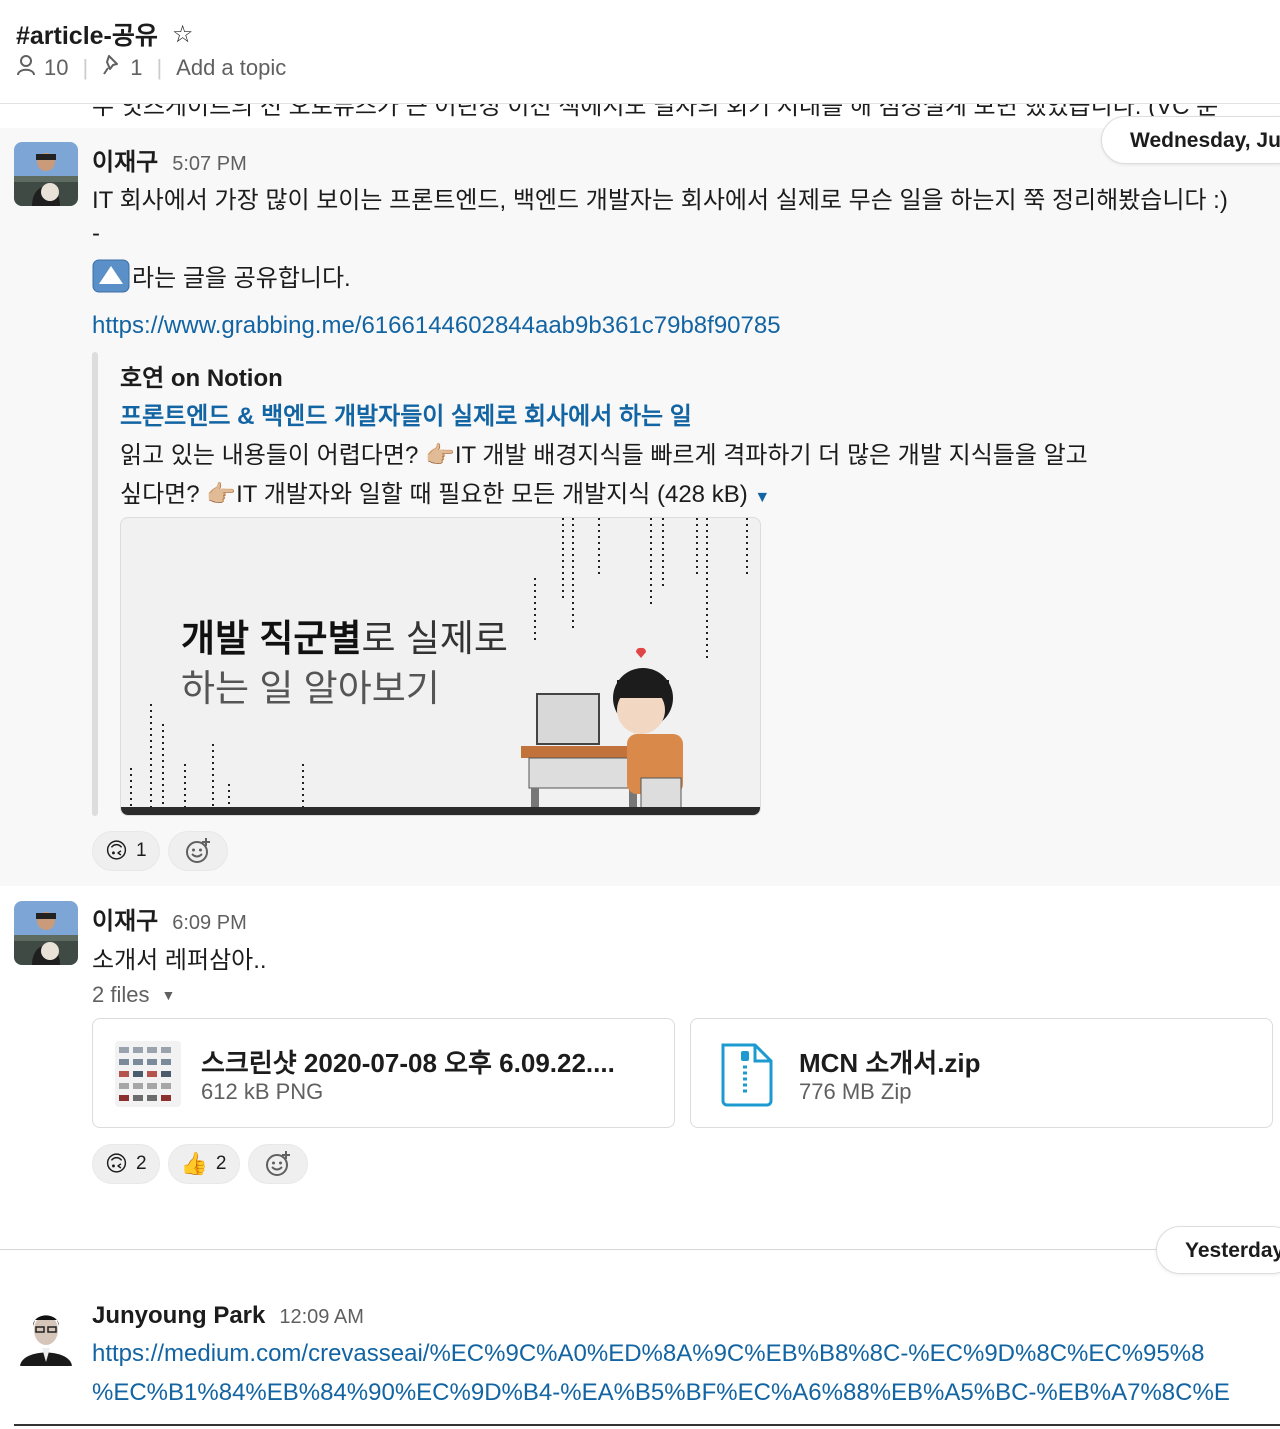  What do you see at coordinates (178, 1316) in the screenshot?
I see `sender-name: Junyoung Park` at bounding box center [178, 1316].